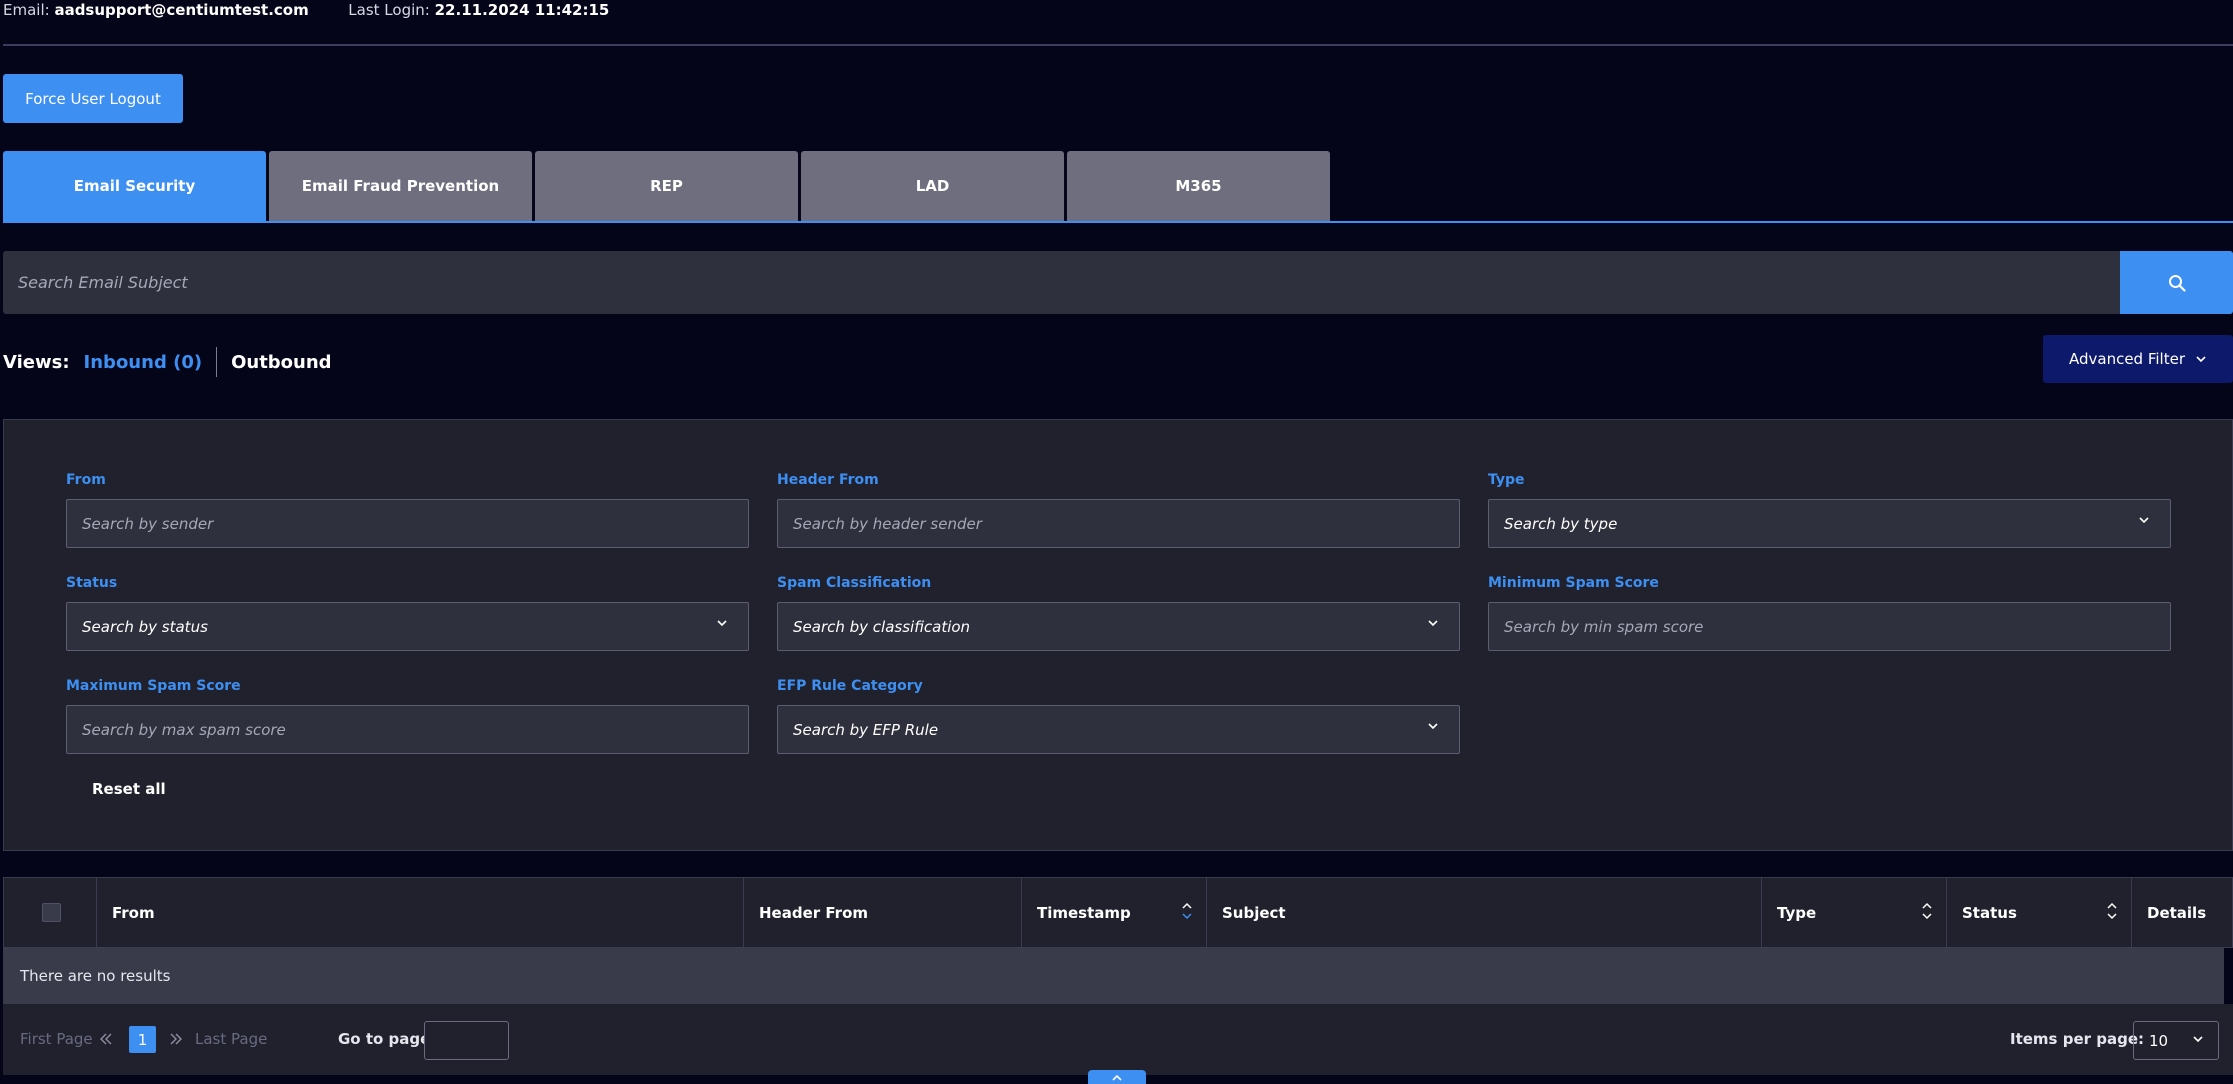 This screenshot has width=2233, height=1084. Describe the element at coordinates (1829, 523) in the screenshot. I see `type-select: Search by type` at that location.